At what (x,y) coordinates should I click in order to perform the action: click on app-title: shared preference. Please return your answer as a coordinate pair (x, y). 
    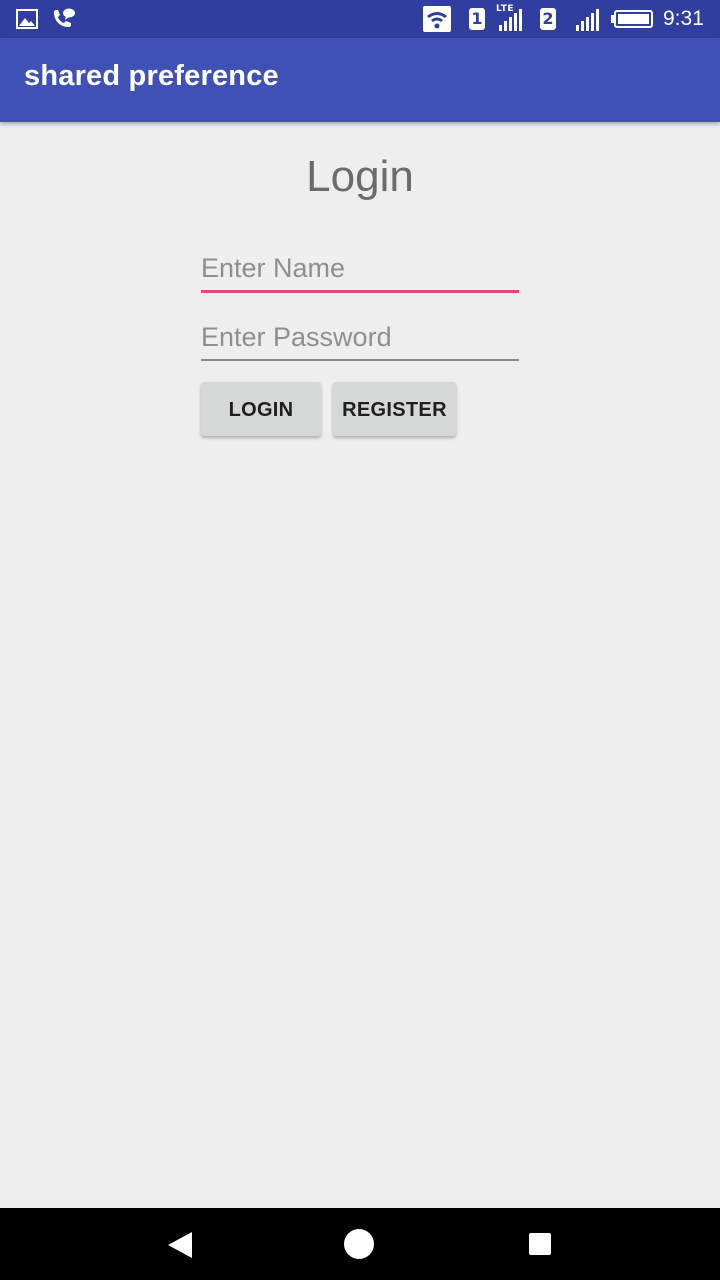
    Looking at the image, I should click on (151, 76).